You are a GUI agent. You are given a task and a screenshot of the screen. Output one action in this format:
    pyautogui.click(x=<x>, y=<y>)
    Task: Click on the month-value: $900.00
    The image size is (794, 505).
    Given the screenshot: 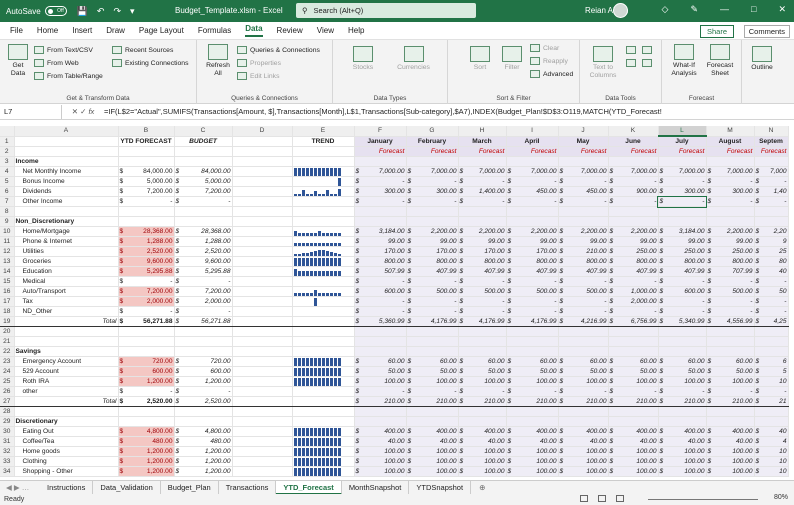 What is the action you would take?
    pyautogui.click(x=633, y=191)
    